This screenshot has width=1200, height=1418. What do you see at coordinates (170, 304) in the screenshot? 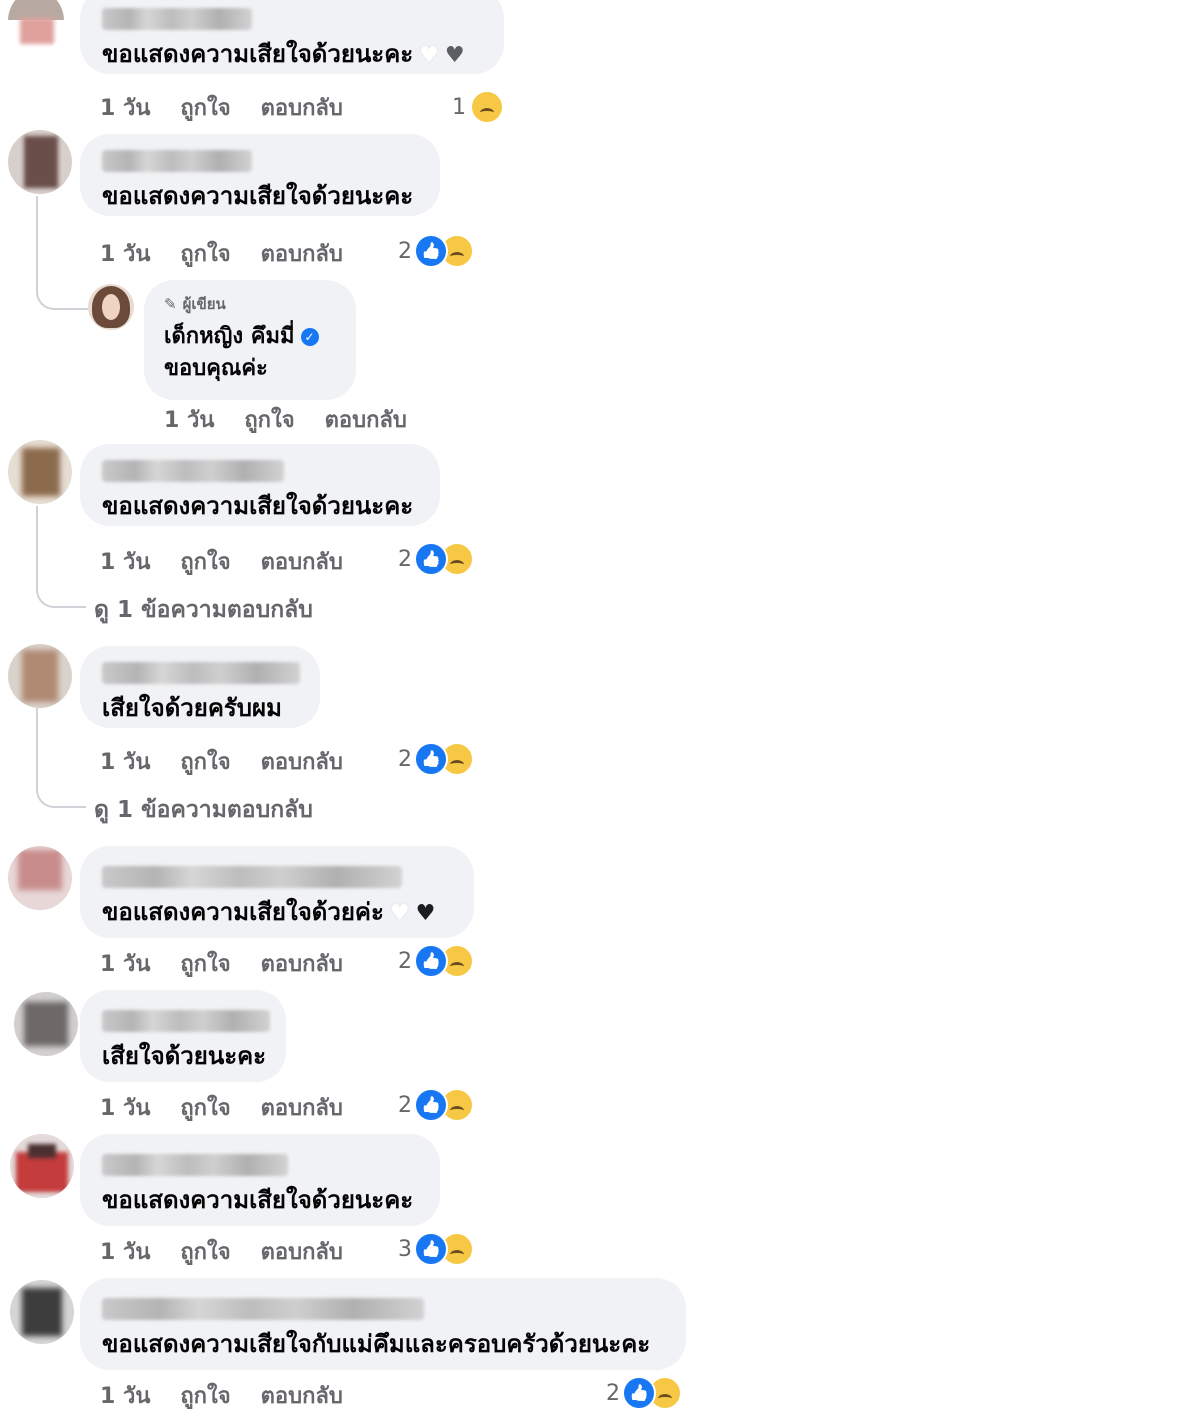
I see `pencil-icon: ✎` at bounding box center [170, 304].